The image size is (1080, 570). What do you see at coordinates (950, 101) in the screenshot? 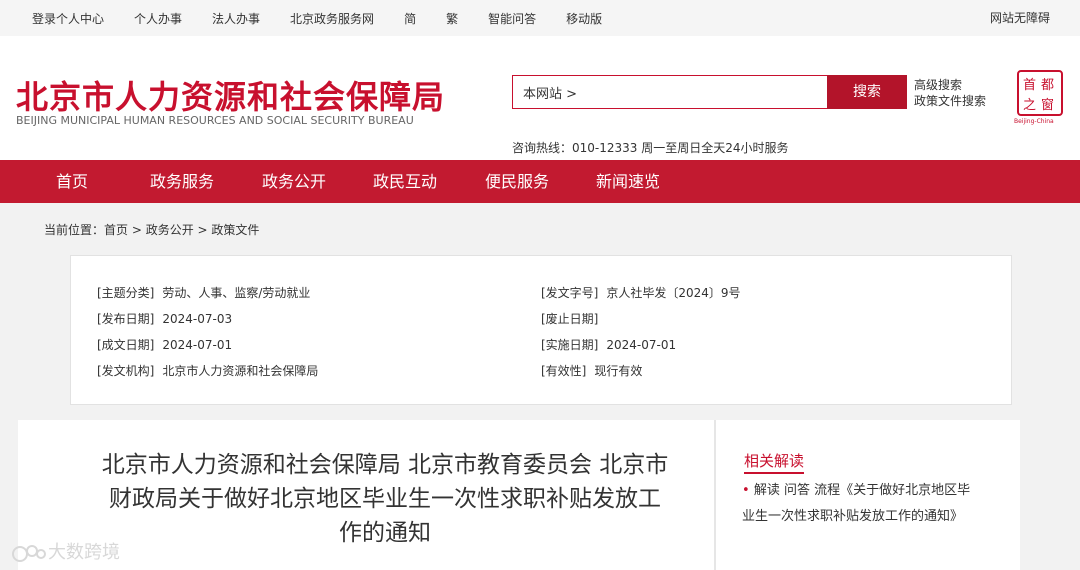
I see `policy-search-link: 政策文件搜索` at bounding box center [950, 101].